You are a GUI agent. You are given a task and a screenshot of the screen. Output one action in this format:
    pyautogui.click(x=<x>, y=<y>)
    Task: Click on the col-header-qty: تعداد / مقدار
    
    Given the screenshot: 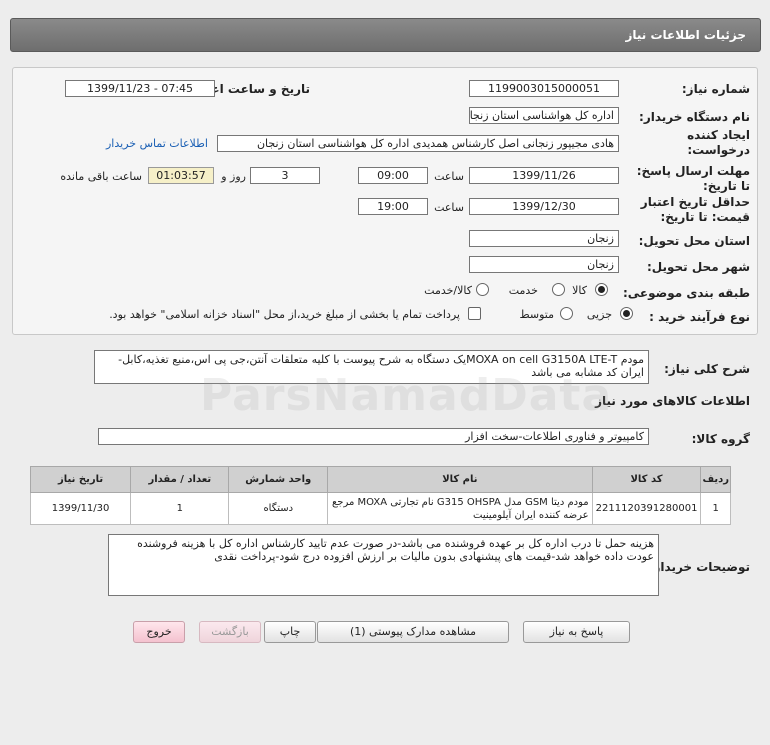 What is the action you would take?
    pyautogui.click(x=180, y=479)
    